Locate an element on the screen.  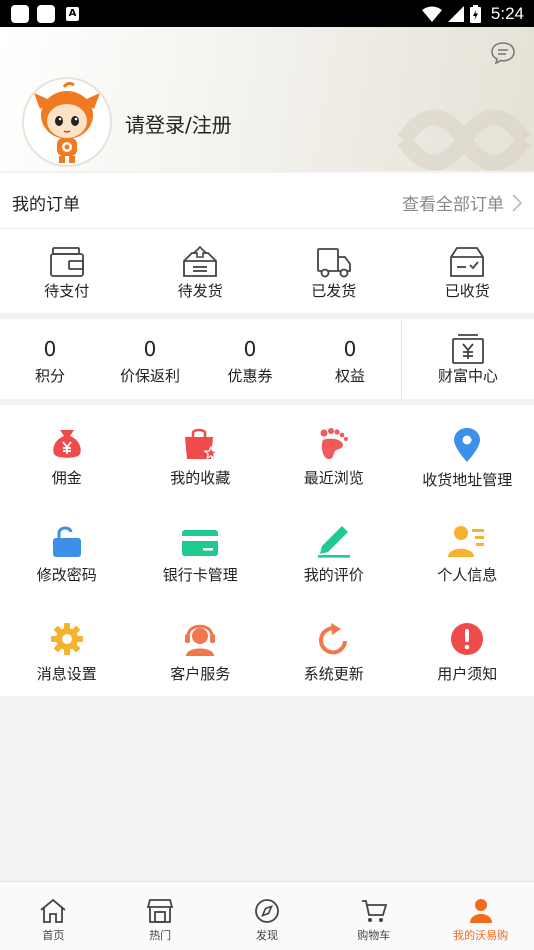
points-stat: 0 积分 is located at coordinates (50, 359).